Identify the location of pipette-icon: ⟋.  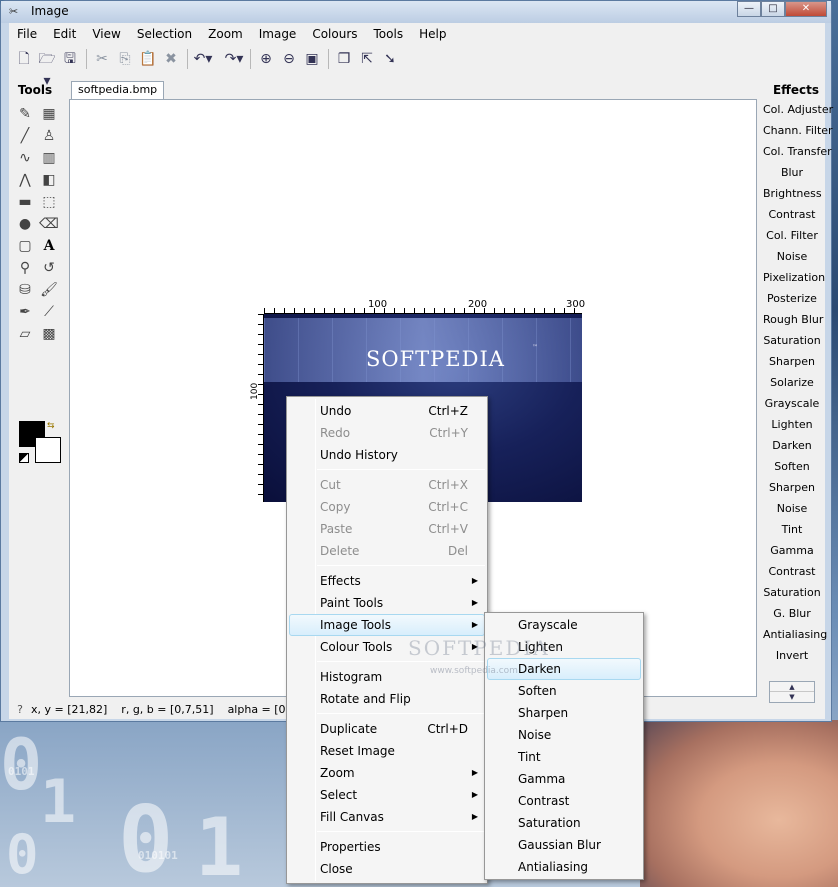
(49, 312).